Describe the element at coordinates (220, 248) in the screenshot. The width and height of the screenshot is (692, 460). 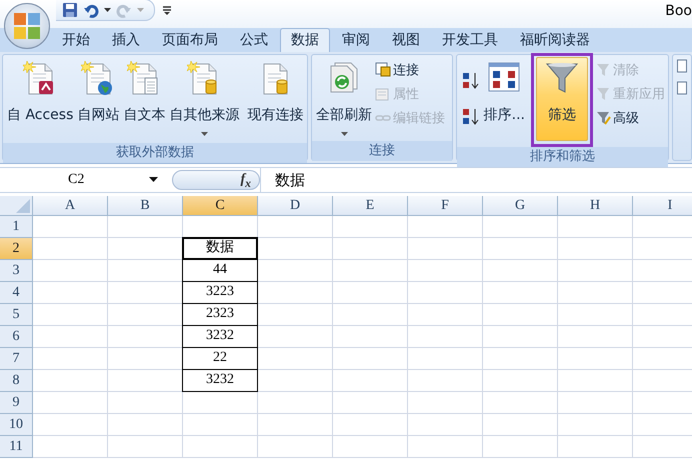
I see `table-cell: 数据` at that location.